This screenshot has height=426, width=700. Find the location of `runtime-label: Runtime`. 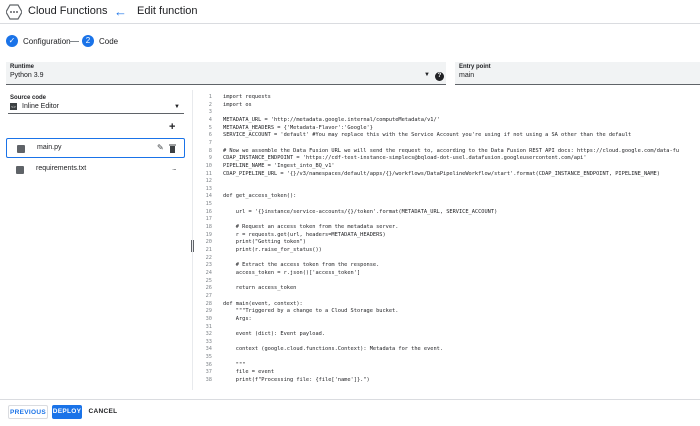

runtime-label: Runtime is located at coordinates (22, 67).